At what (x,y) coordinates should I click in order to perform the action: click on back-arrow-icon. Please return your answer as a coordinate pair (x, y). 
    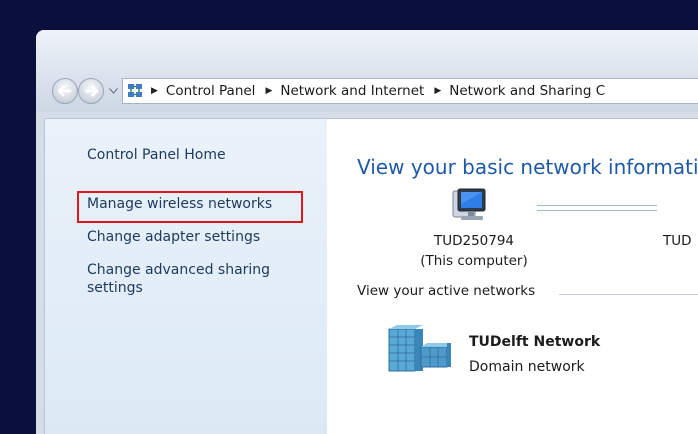
    Looking at the image, I should click on (64, 91).